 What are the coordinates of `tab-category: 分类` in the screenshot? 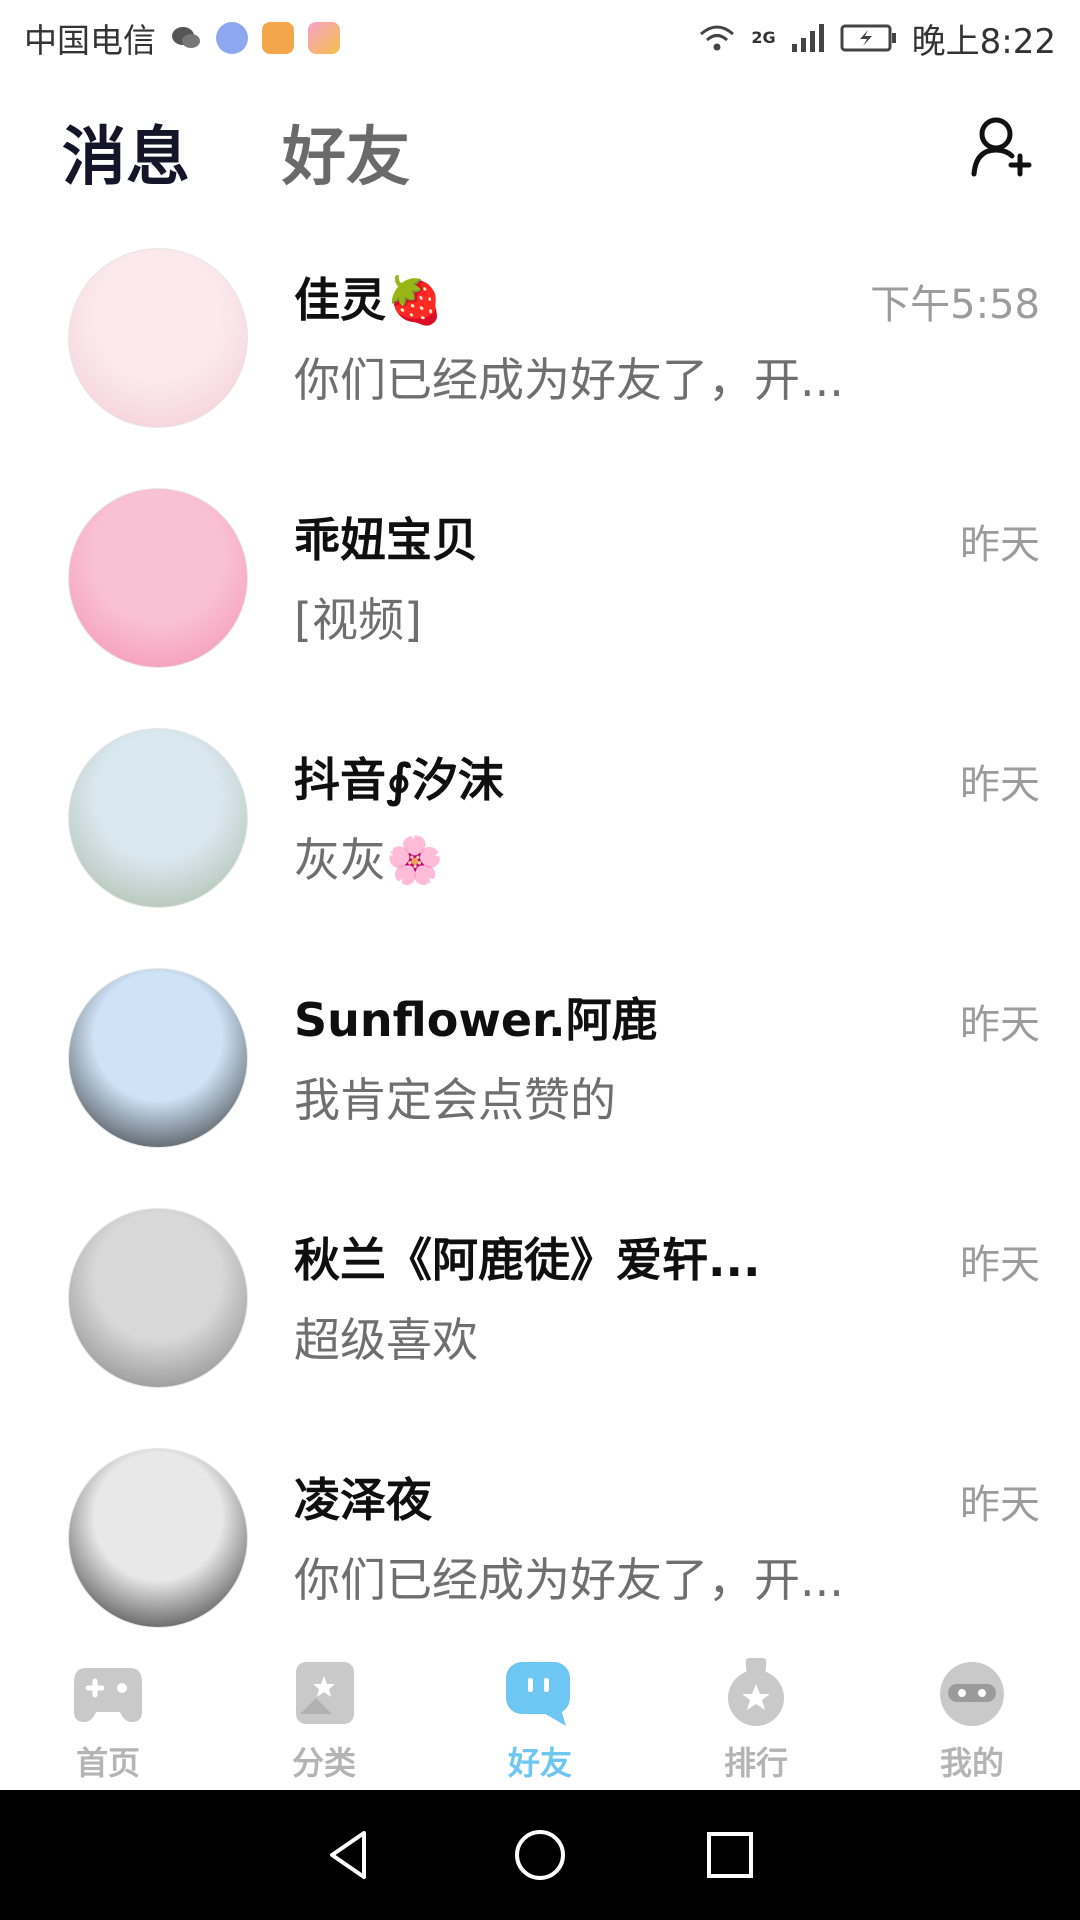 It's located at (324, 1713).